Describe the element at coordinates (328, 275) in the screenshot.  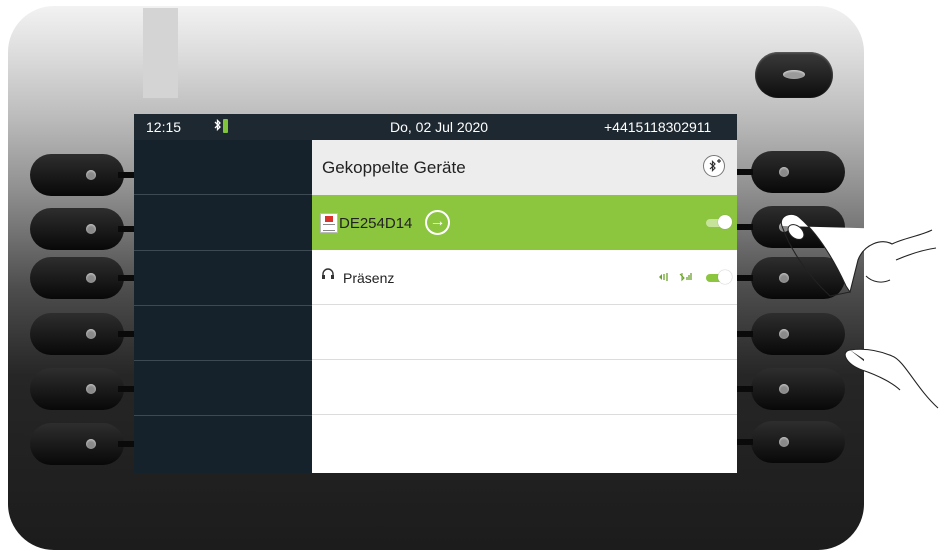
I see `headset-icon` at that location.